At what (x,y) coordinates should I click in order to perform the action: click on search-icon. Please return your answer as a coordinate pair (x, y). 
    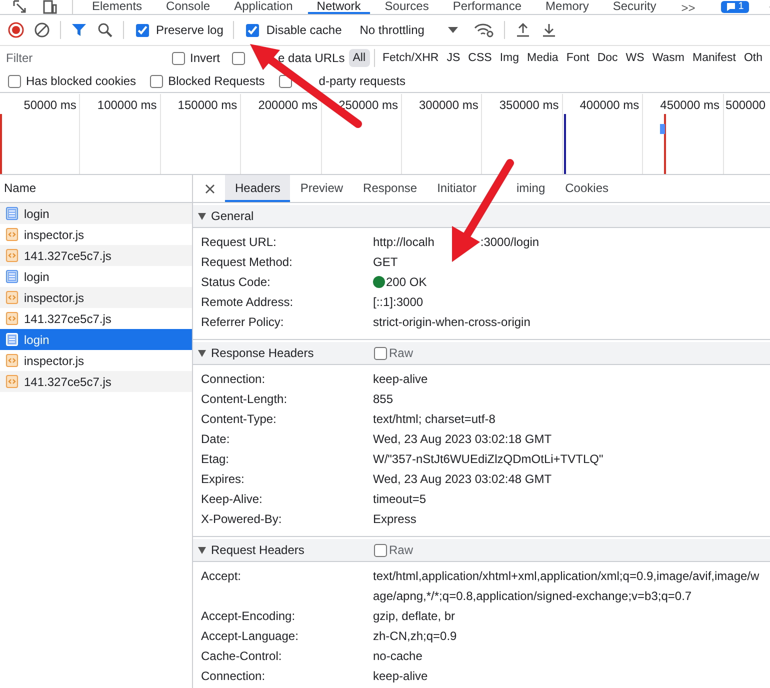
    Looking at the image, I should click on (105, 30).